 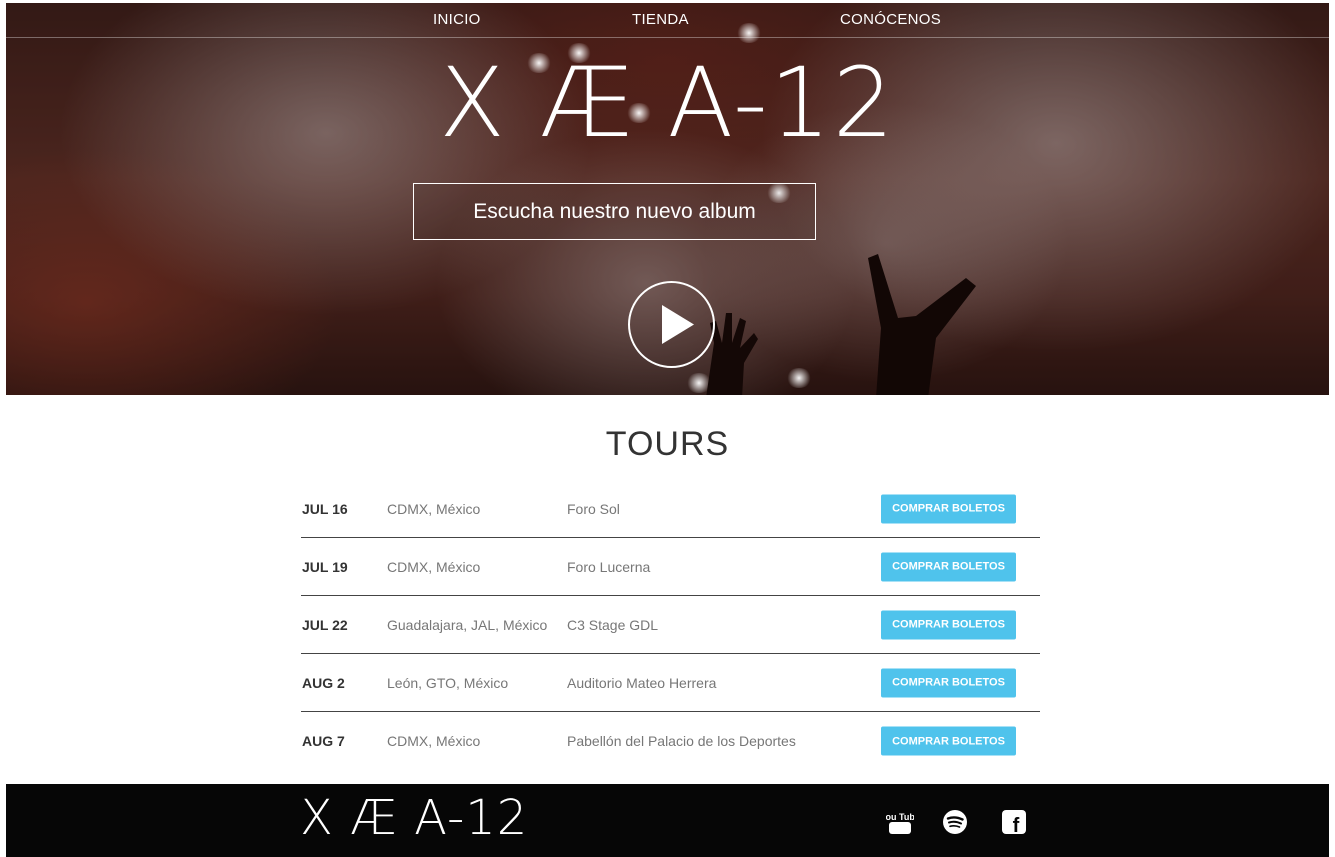 I want to click on tours-heading: TOURS, so click(x=667, y=444).